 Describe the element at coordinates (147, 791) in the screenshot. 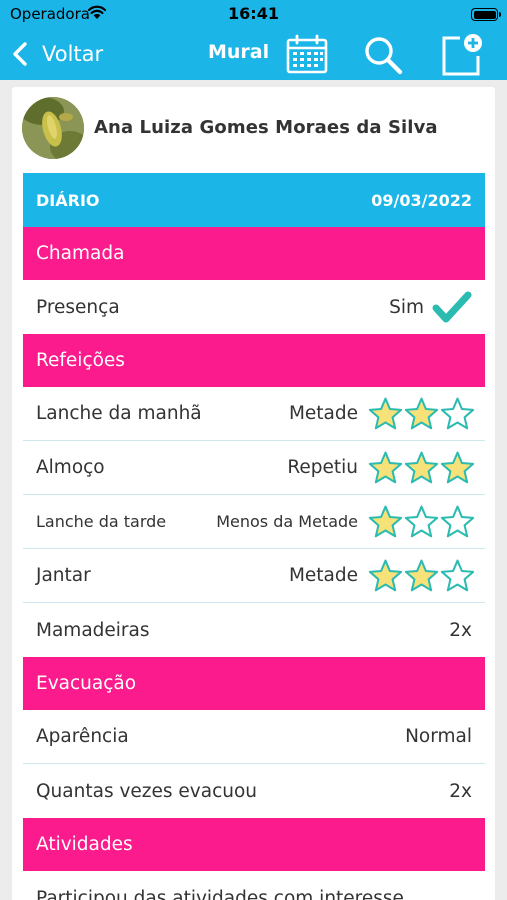

I see `evacuation-count-label: Quantas vezes evacuou` at that location.